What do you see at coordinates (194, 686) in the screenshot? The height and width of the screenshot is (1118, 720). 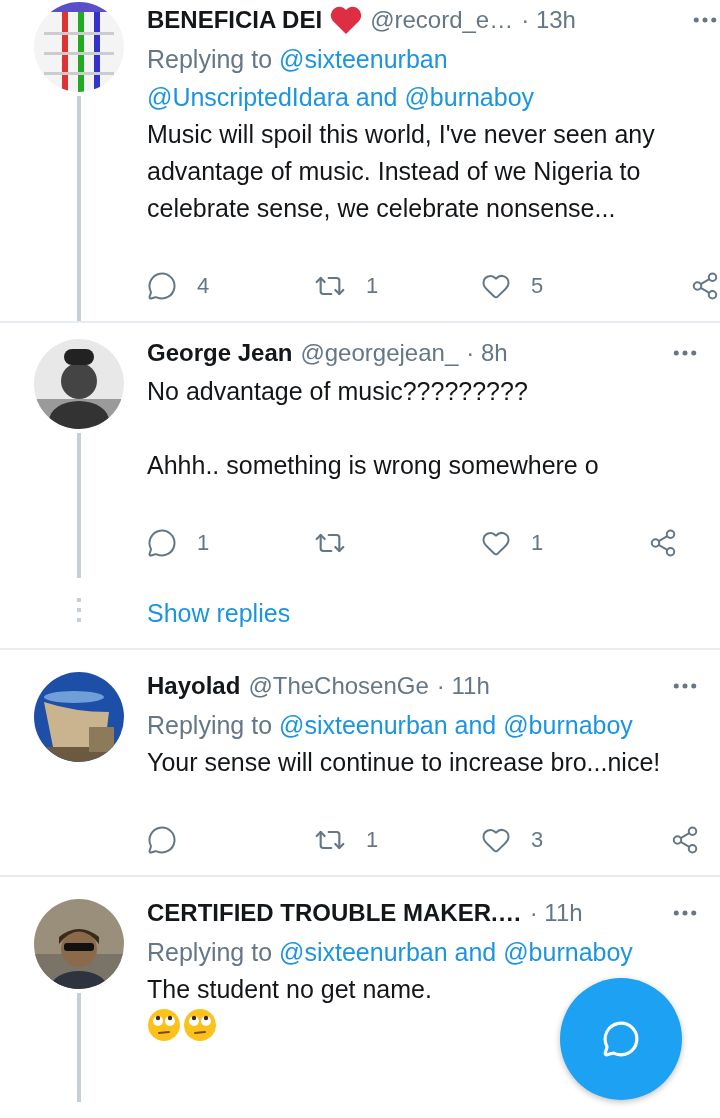 I see `author-name: Hayolad` at bounding box center [194, 686].